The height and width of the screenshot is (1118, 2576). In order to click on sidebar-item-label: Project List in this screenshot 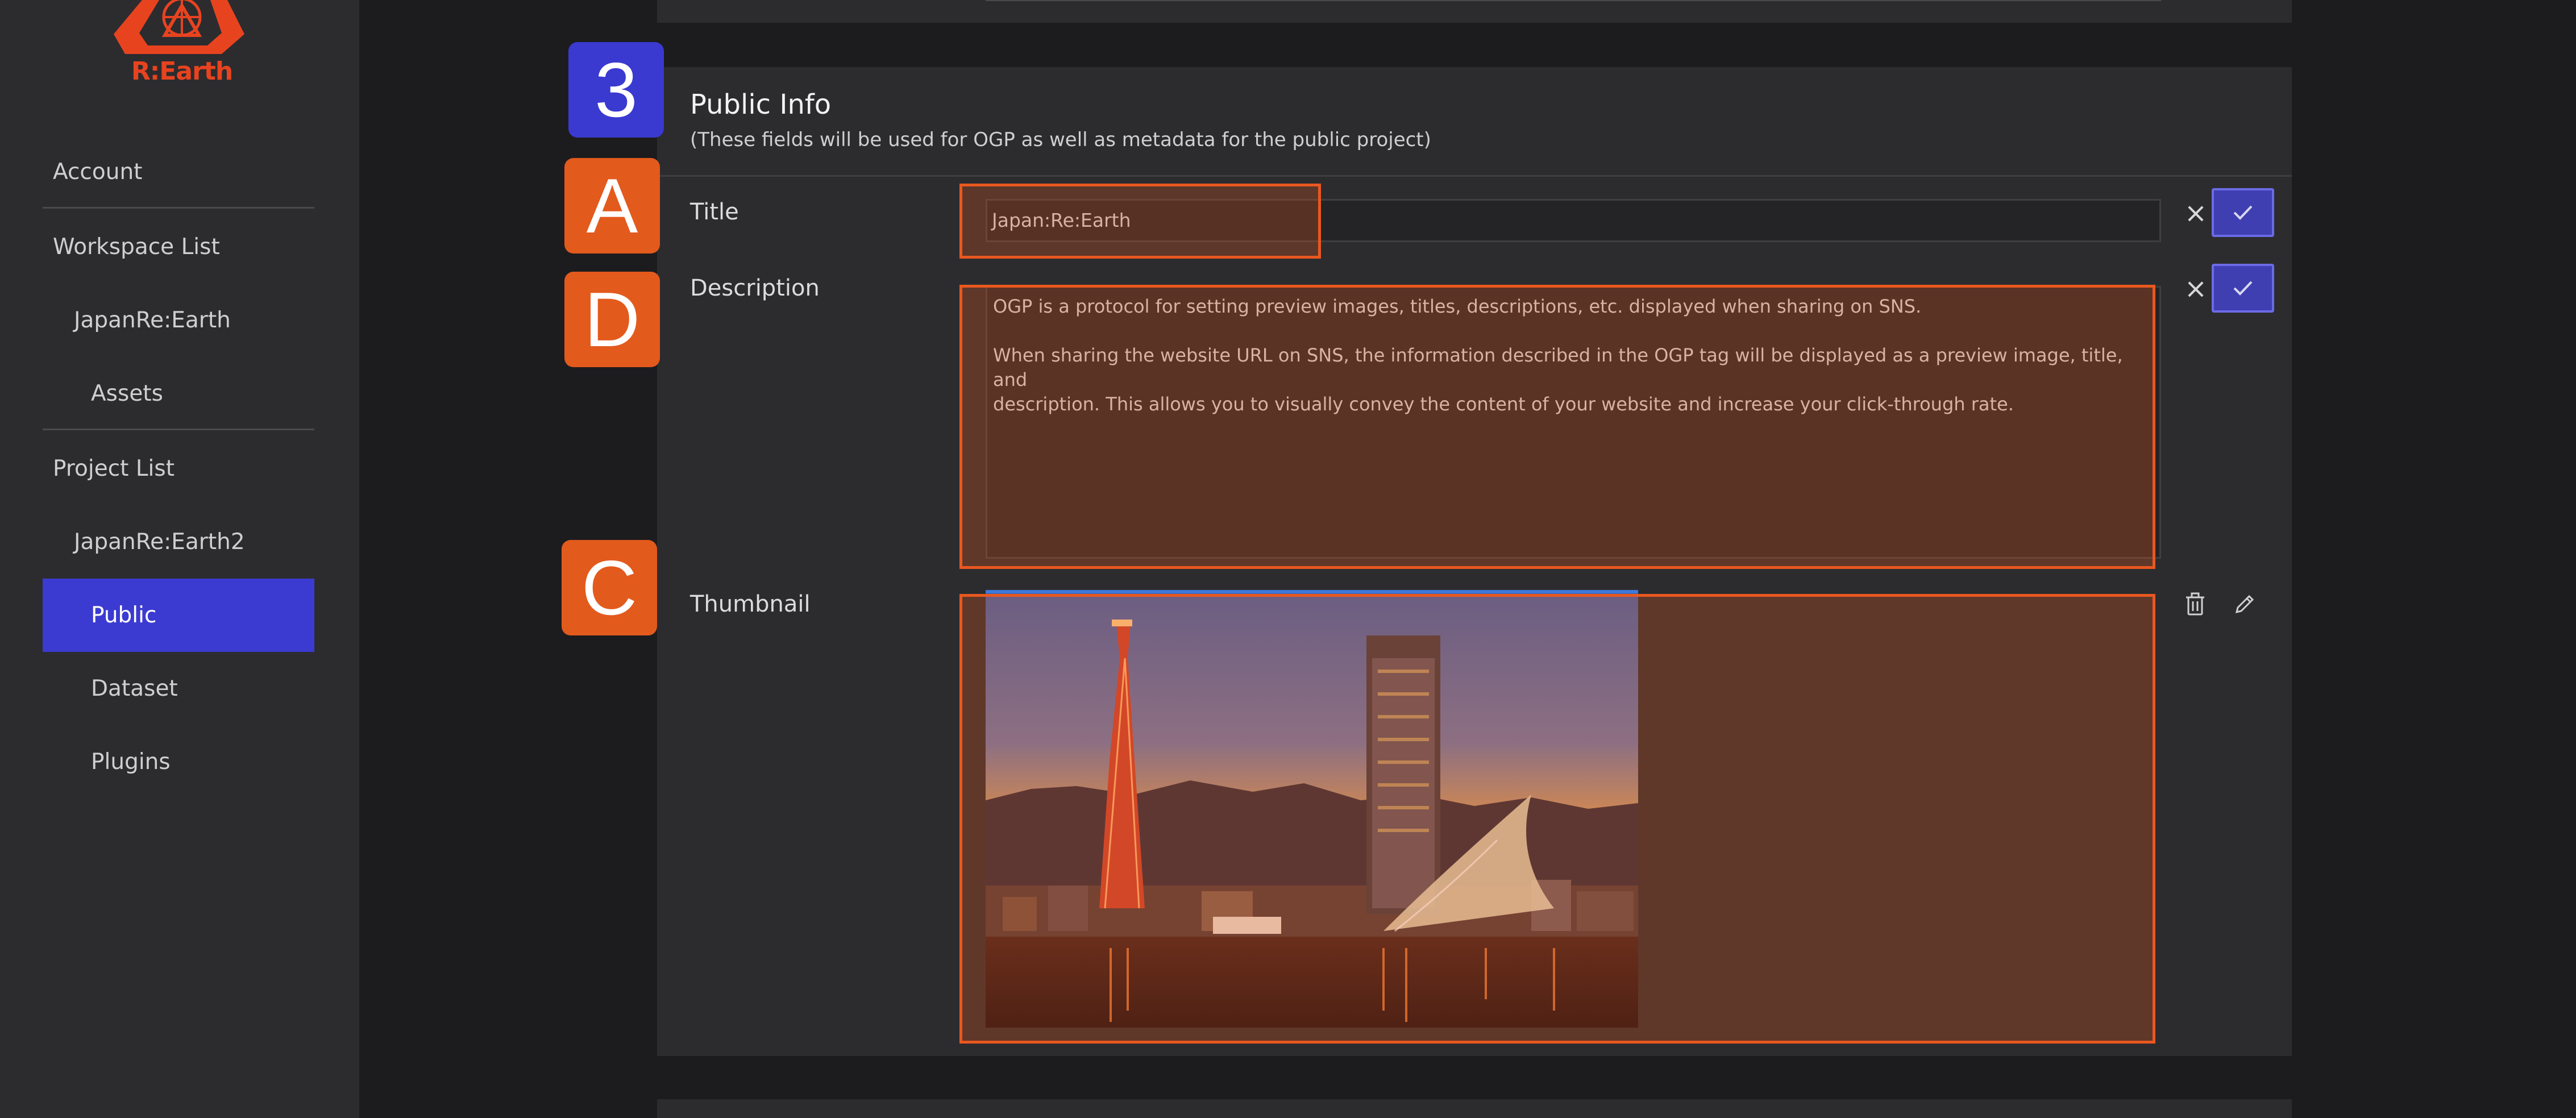, I will do `click(114, 469)`.